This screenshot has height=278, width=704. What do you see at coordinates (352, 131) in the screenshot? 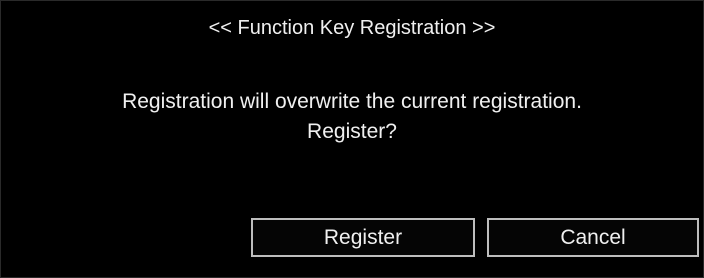
I see `dialog-message-line-2: Register?` at bounding box center [352, 131].